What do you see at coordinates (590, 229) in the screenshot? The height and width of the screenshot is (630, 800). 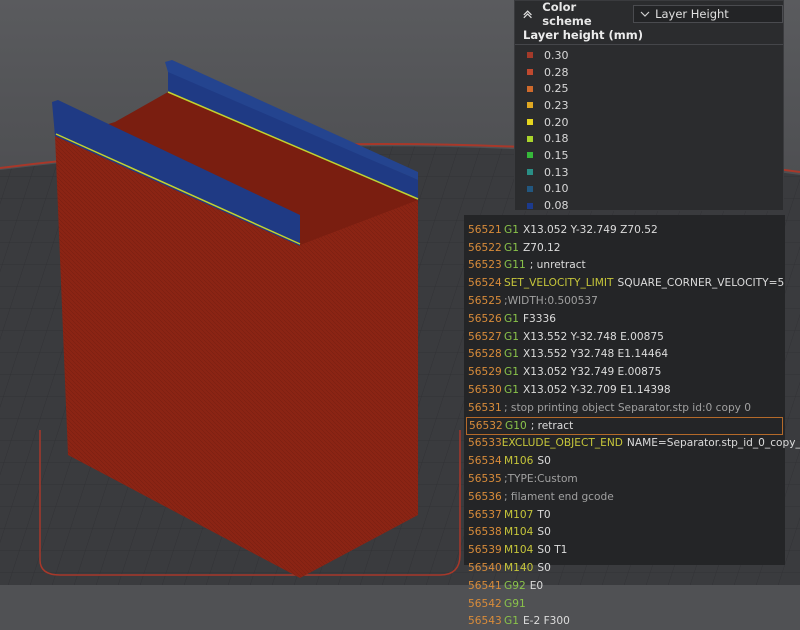 I see `gcode-arguments: X13.052 Y-32.749 Z70.52` at bounding box center [590, 229].